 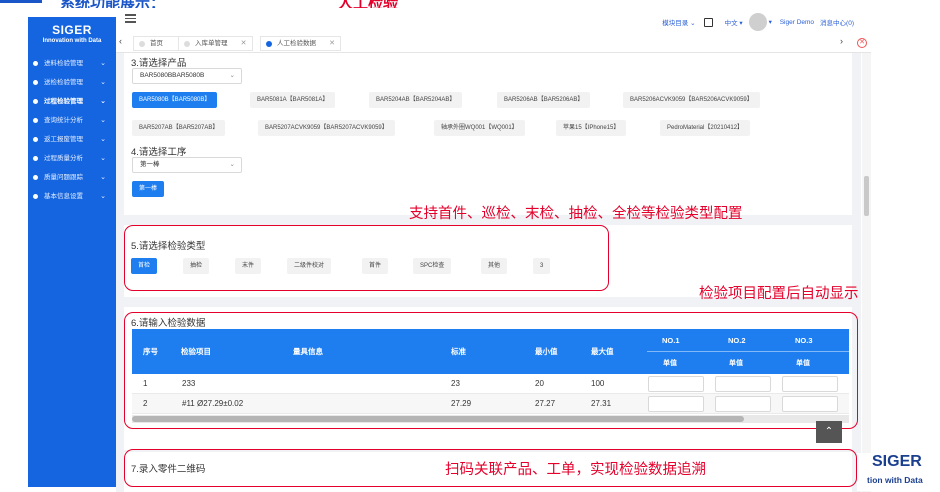 I want to click on col-item: 检验项目, so click(x=196, y=351).